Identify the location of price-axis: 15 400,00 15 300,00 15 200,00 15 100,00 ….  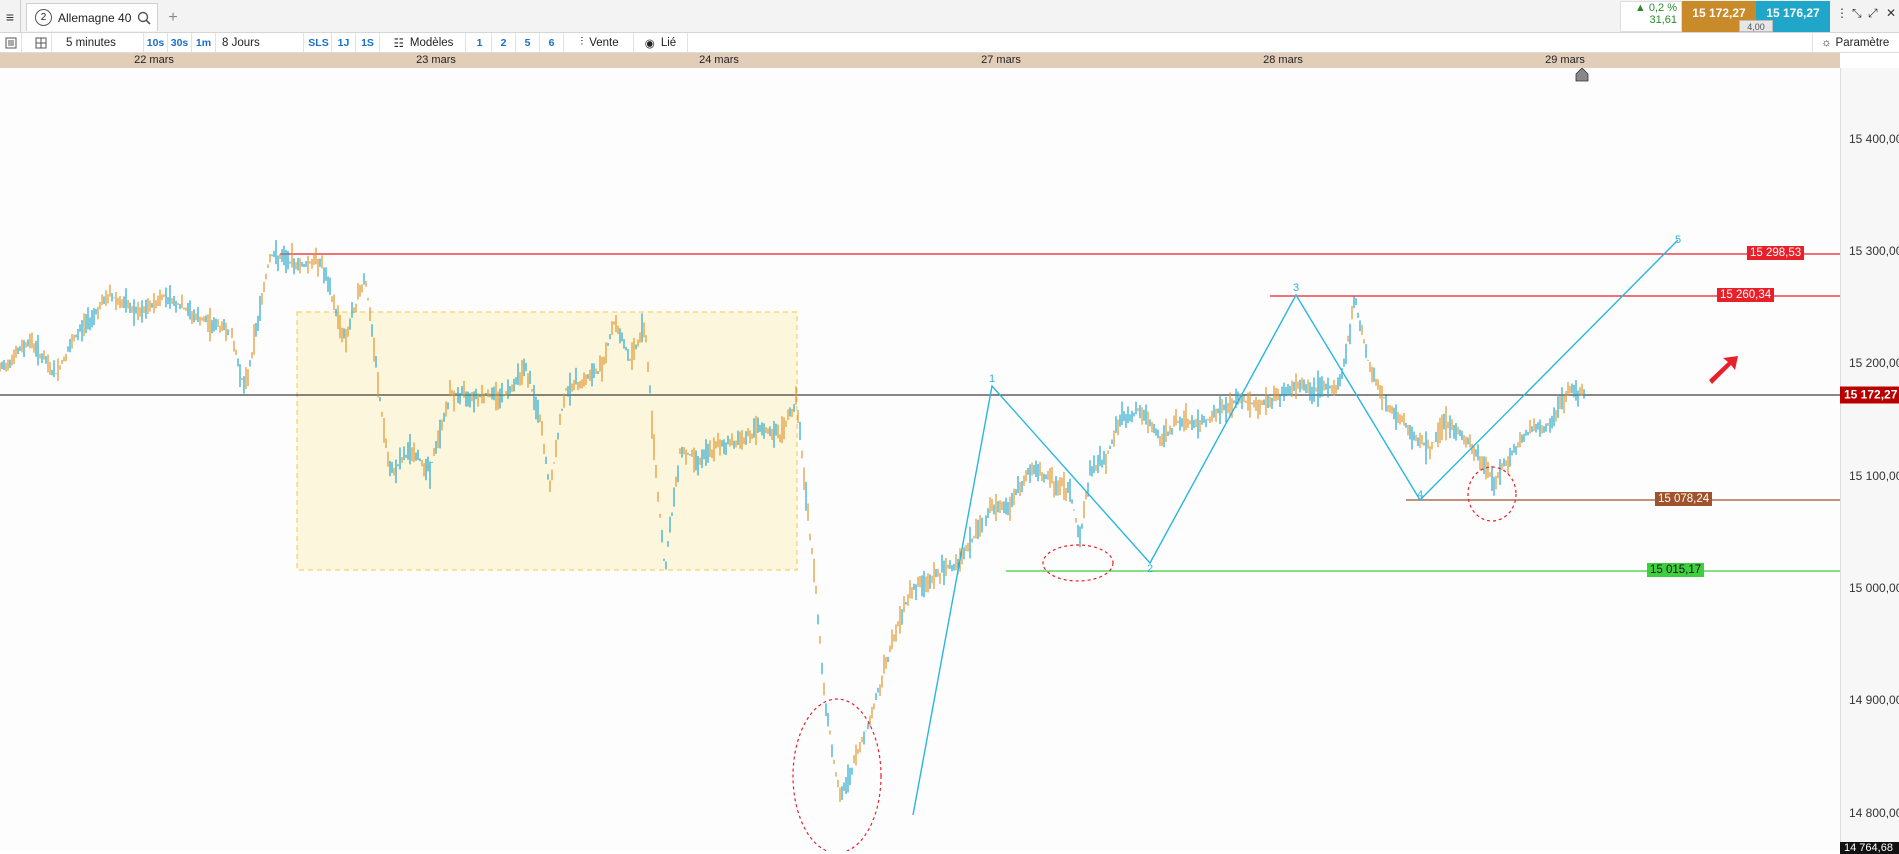
(1869, 459).